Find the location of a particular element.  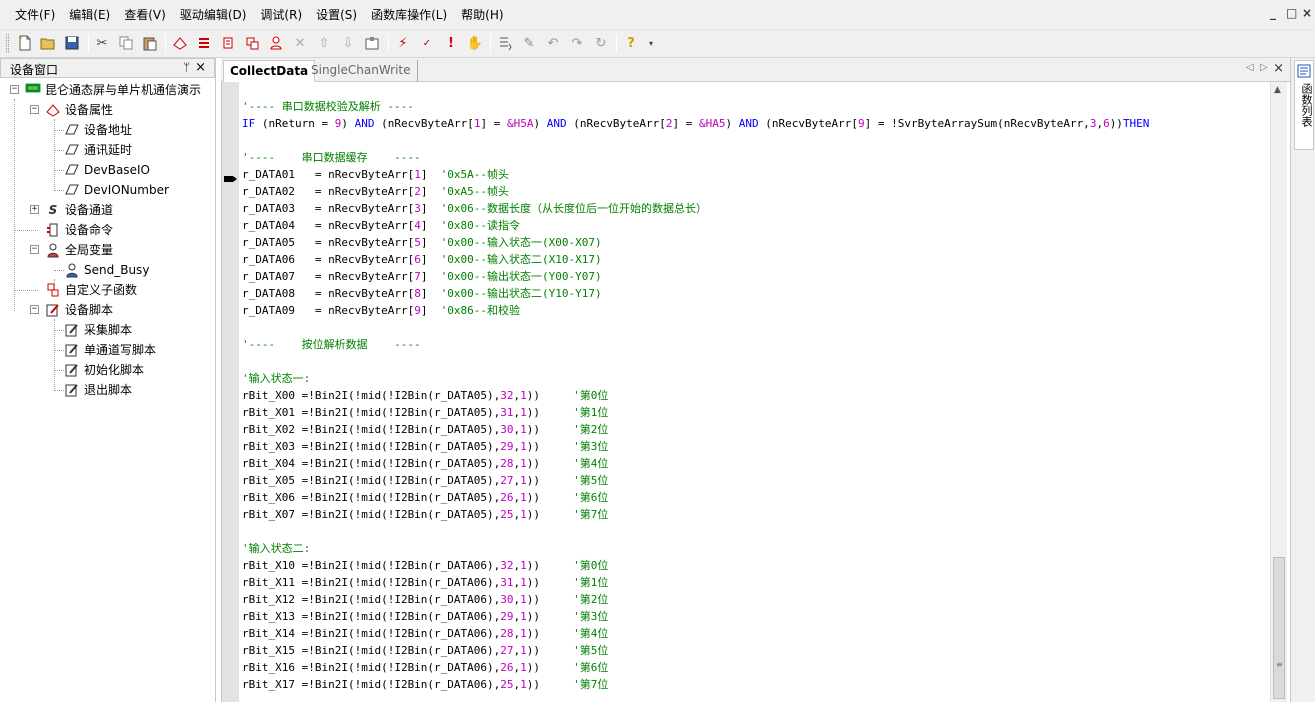

pin-icon: ᛘ is located at coordinates (186, 67).